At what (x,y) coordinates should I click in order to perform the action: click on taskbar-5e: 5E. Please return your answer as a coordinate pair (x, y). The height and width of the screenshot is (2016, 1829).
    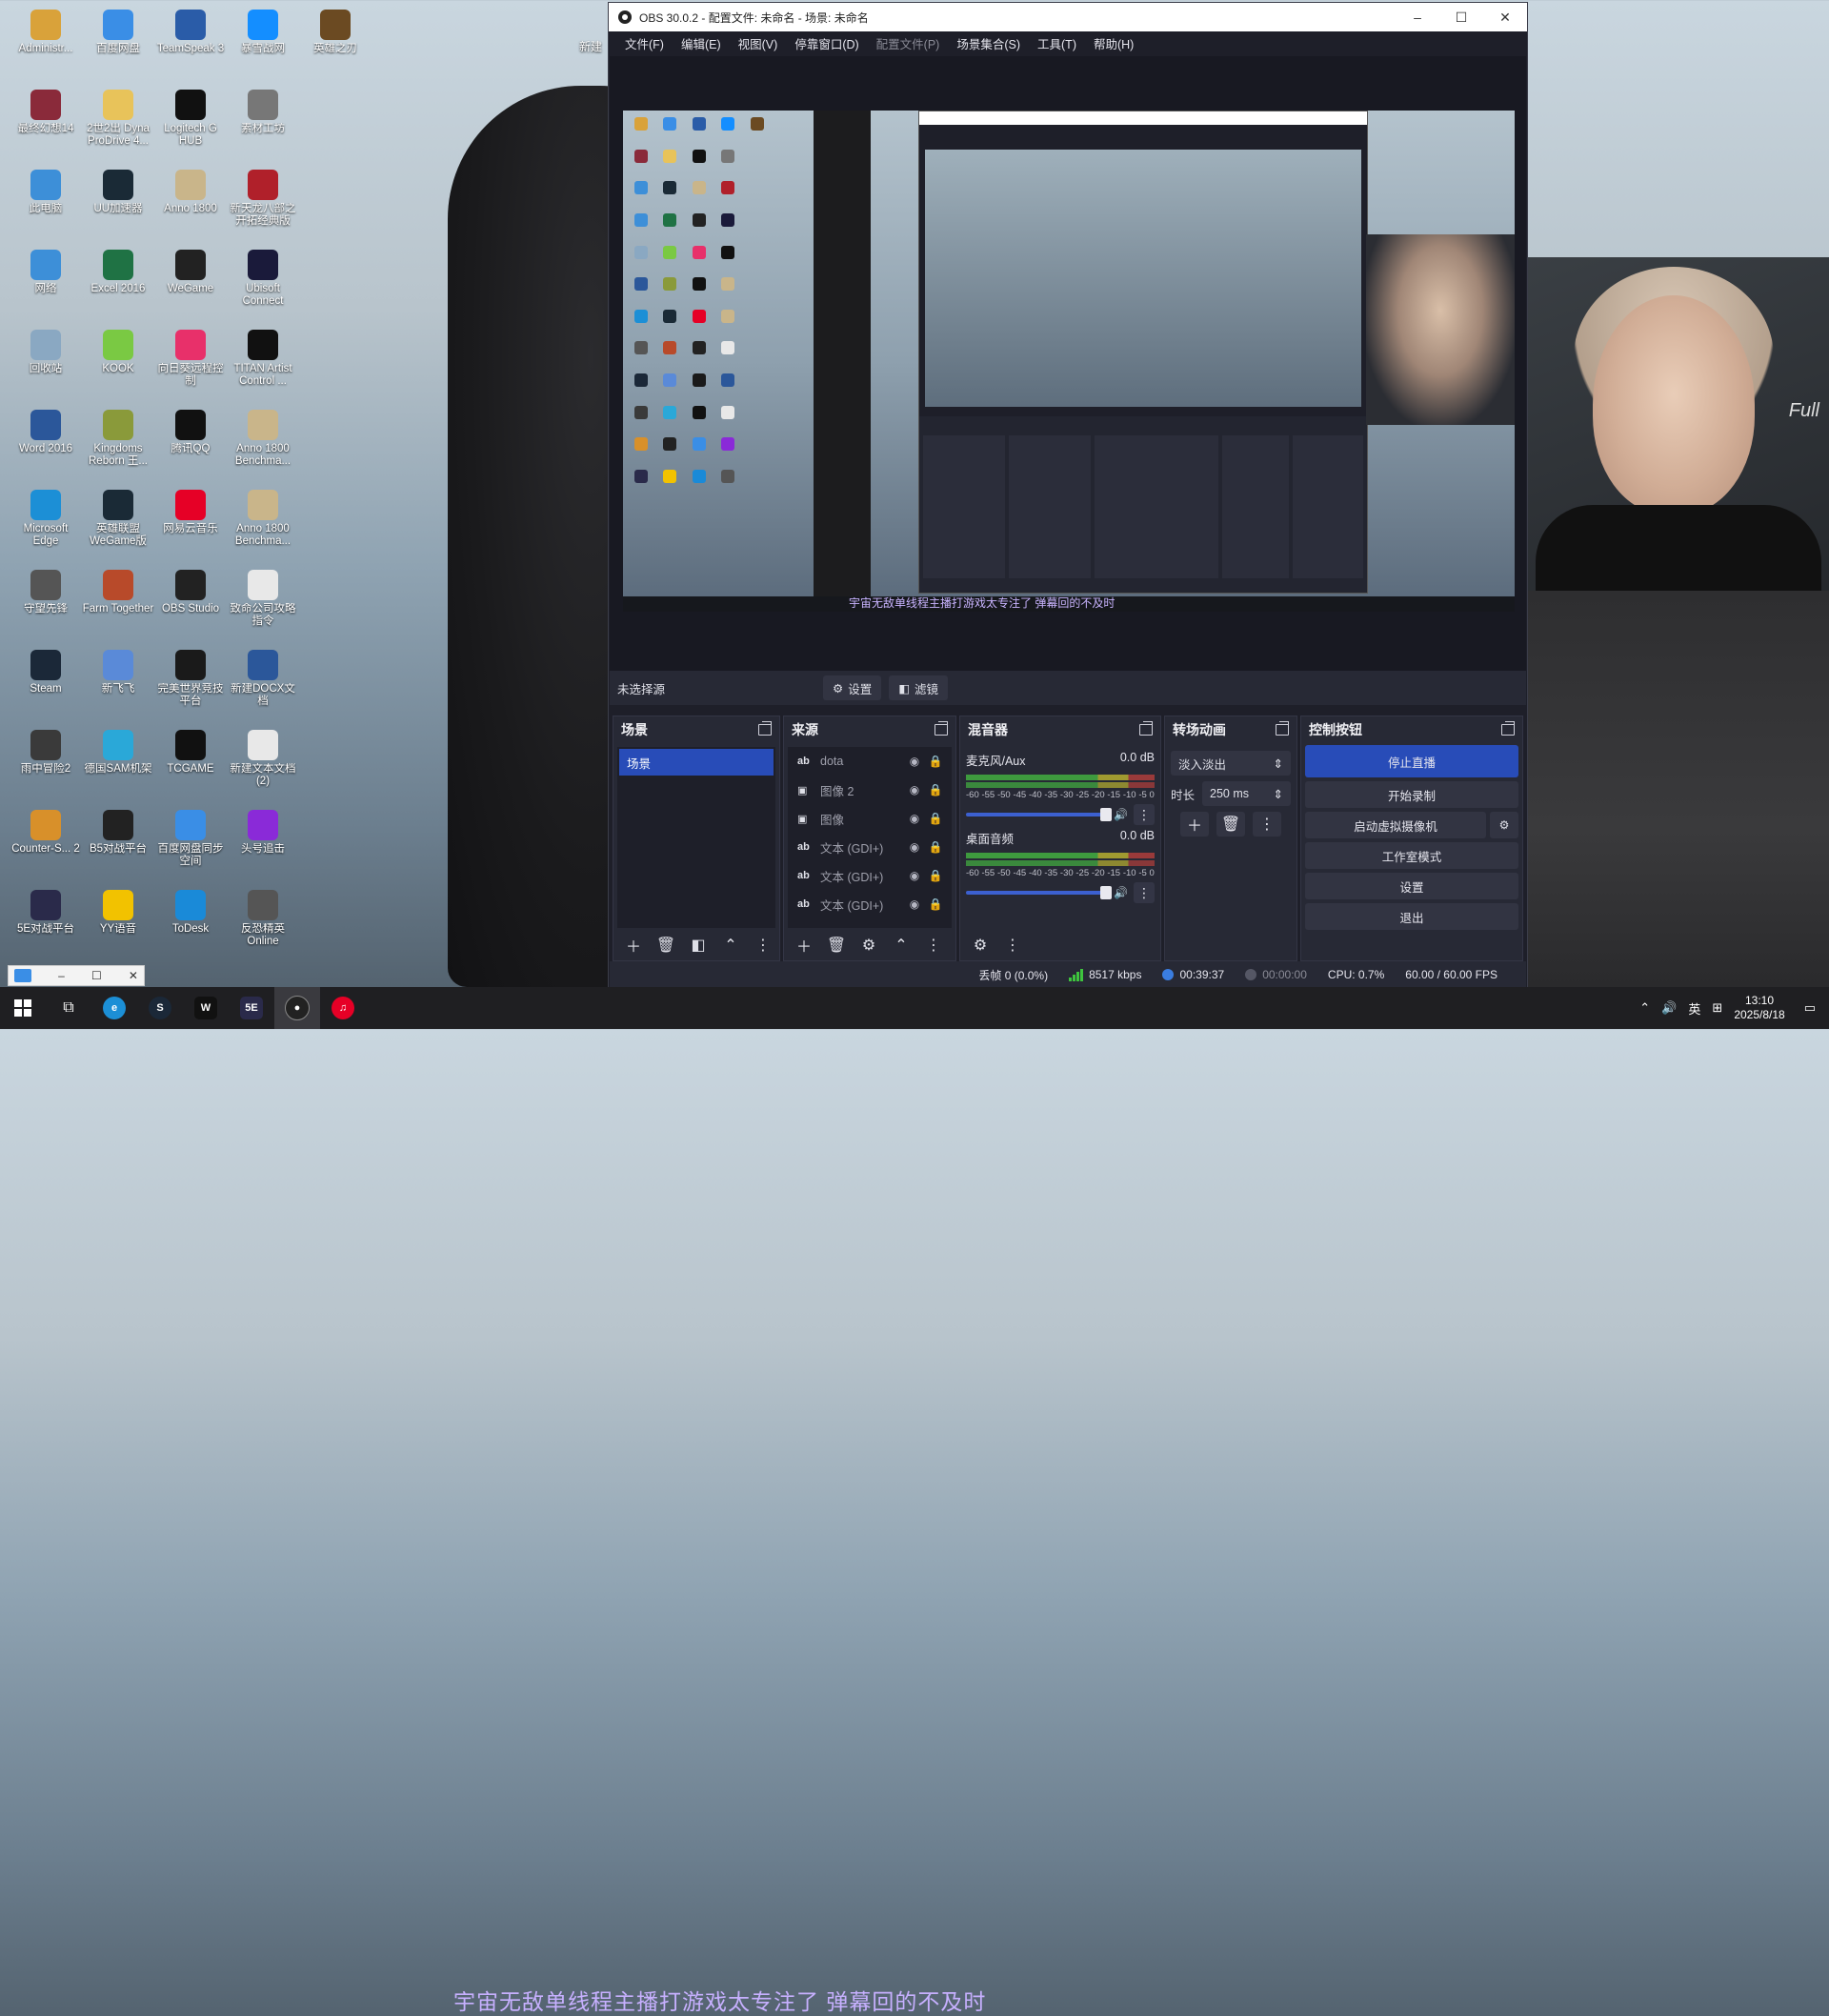
    Looking at the image, I should click on (252, 1008).